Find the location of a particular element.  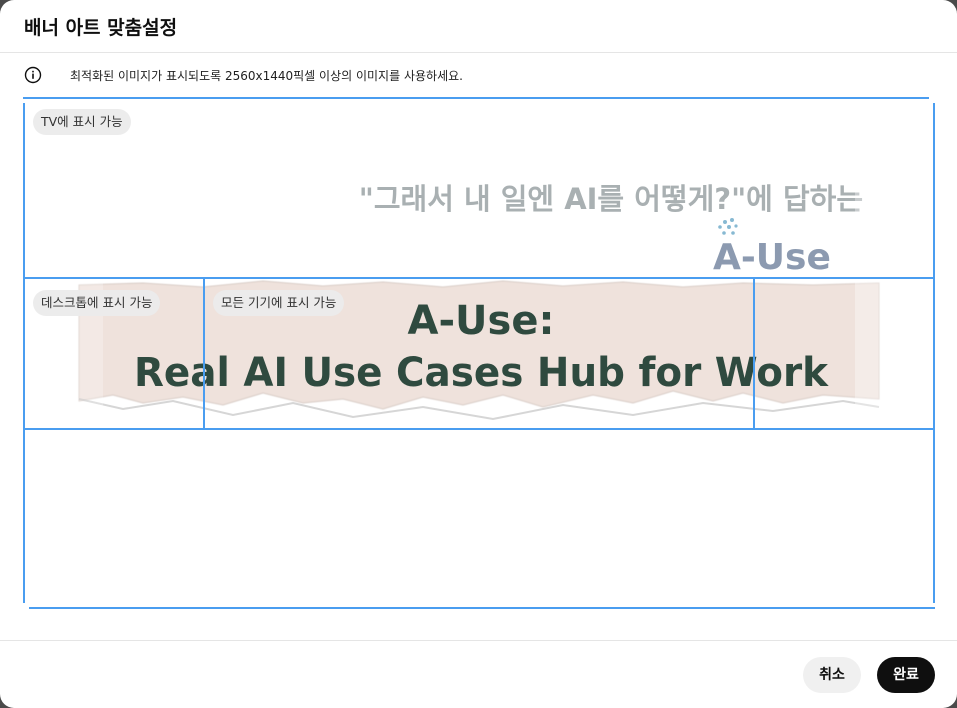

info-icon is located at coordinates (33, 75).